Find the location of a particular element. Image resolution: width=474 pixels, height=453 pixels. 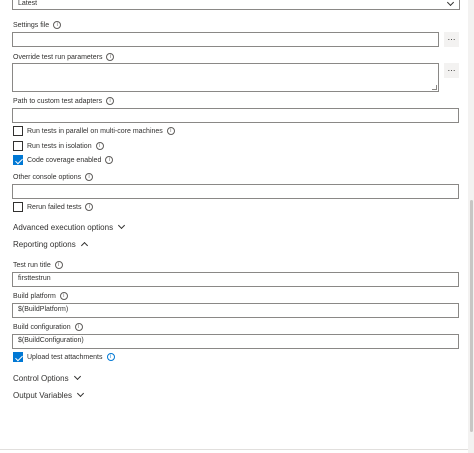

reporting-options-toggle: Reporting options is located at coordinates (50, 245).